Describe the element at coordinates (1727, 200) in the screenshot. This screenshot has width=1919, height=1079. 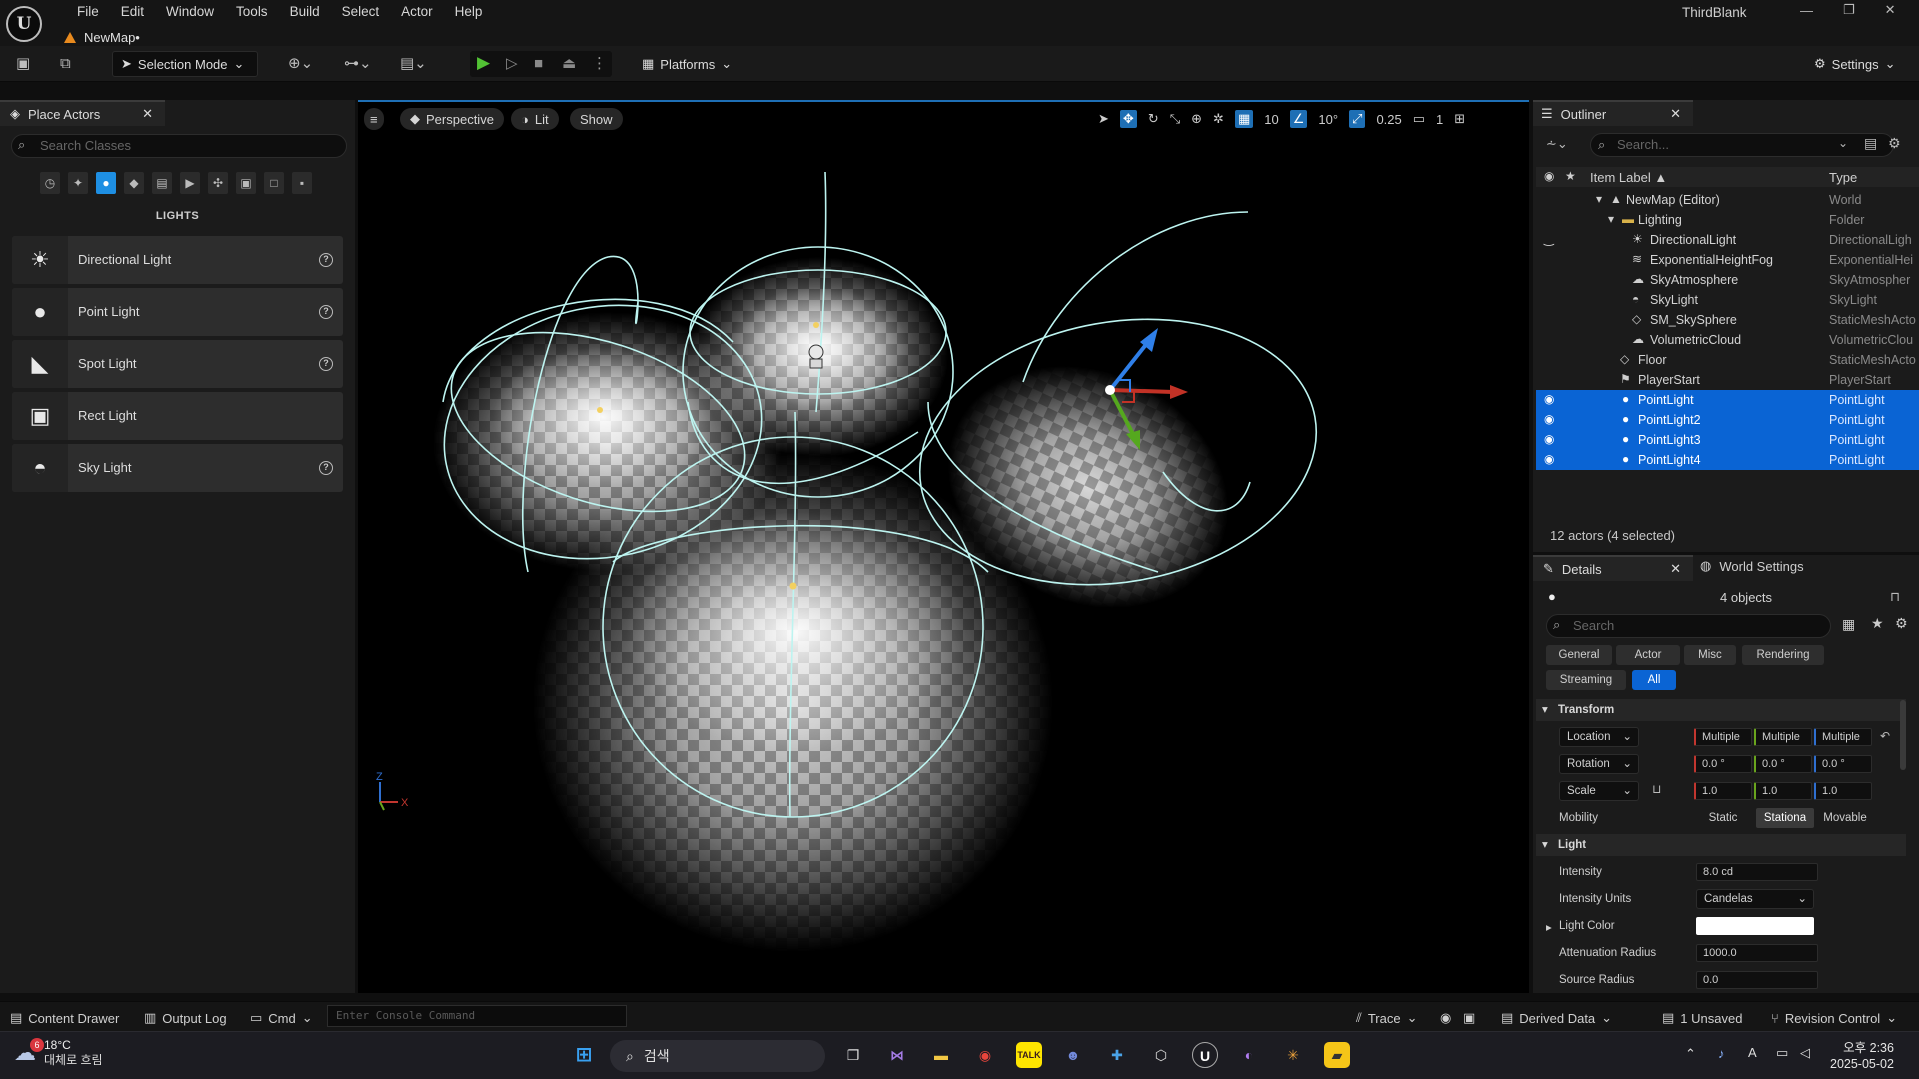
I see `outliner-row: ▾ ▲ NewMap (Editor) World` at that location.